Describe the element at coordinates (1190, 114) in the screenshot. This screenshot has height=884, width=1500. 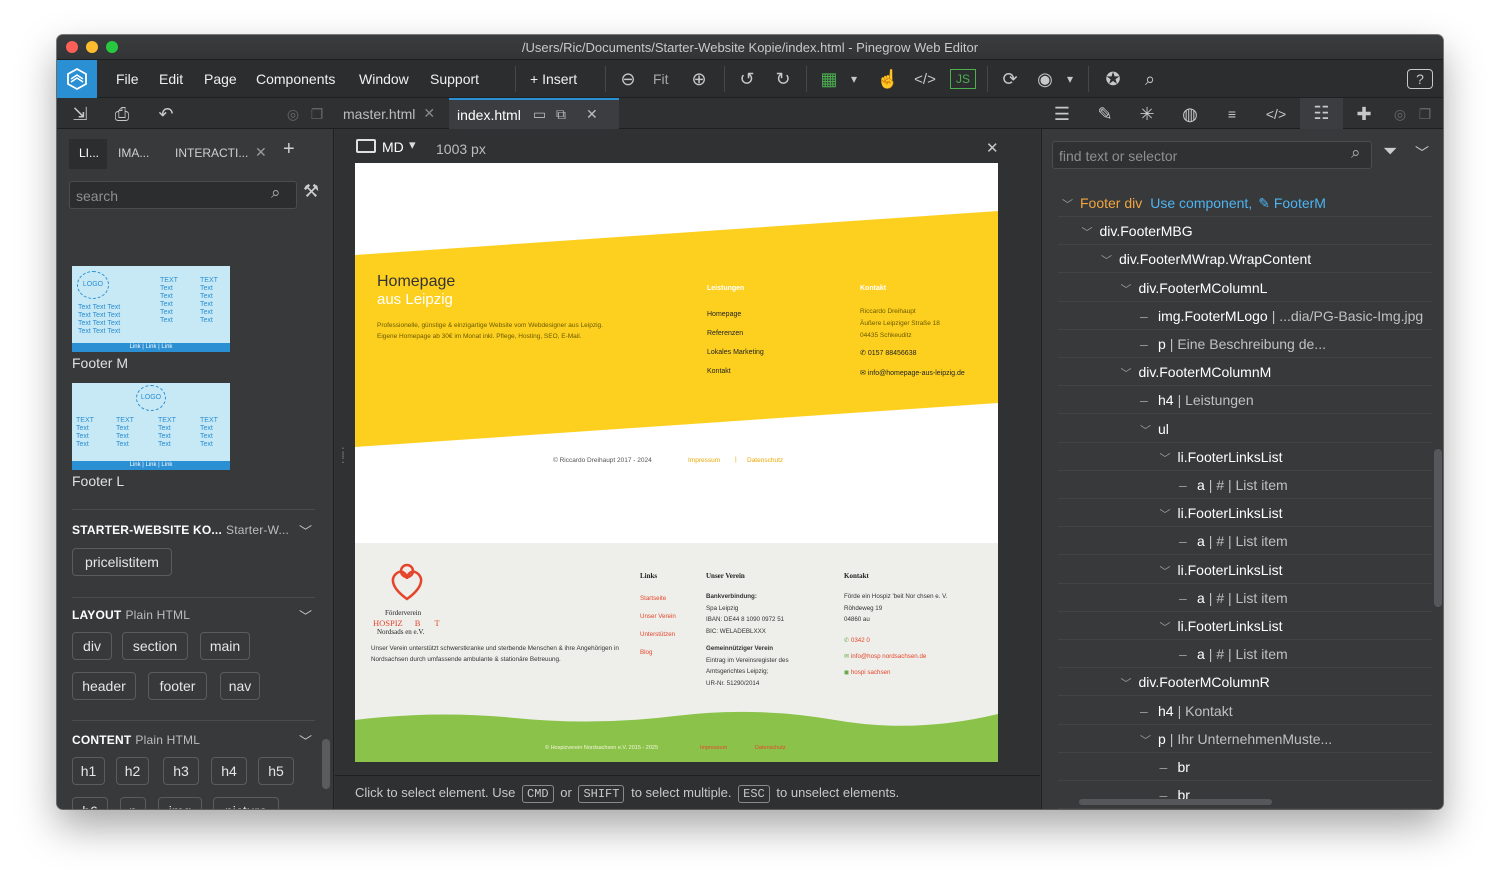
I see `theme-palette-icon: ◍` at that location.